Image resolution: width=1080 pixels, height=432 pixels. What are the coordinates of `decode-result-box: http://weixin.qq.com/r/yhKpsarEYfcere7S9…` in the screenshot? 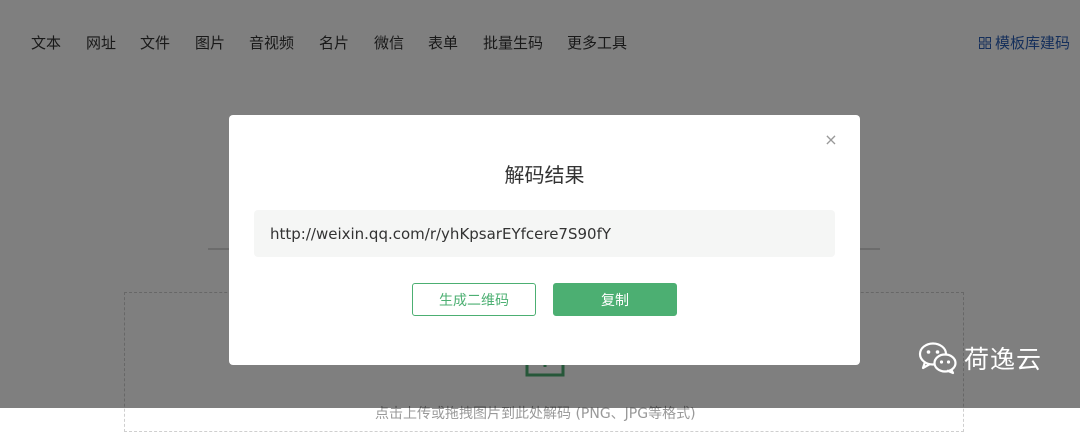 It's located at (544, 233).